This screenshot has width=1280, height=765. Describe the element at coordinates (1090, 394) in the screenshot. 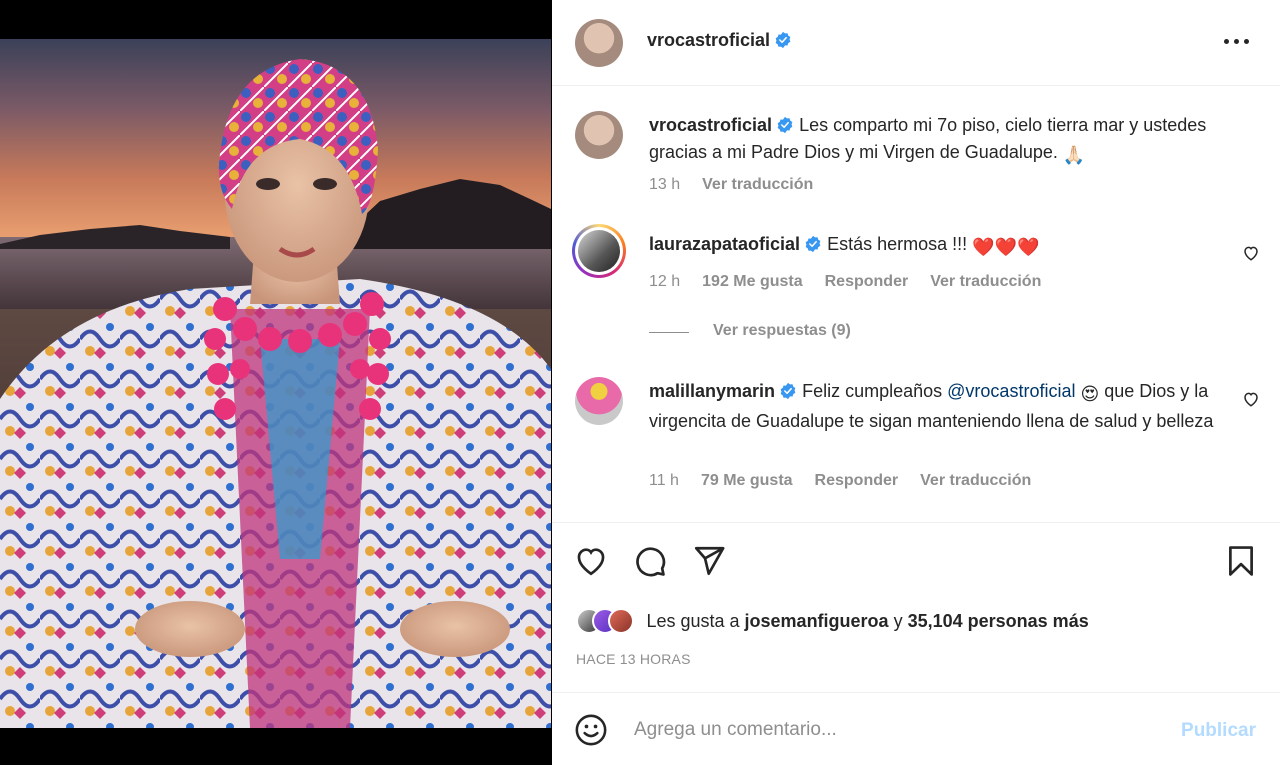

I see `heart-eyes-emoji: 😍` at that location.